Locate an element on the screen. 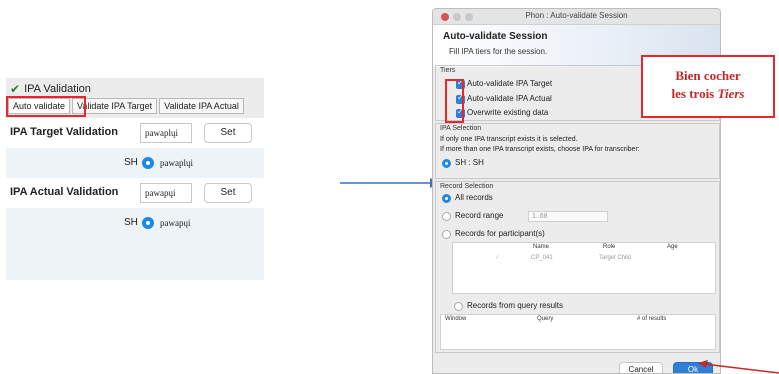  dialog-titlebar: Phon : Auto-validate Session is located at coordinates (576, 17).